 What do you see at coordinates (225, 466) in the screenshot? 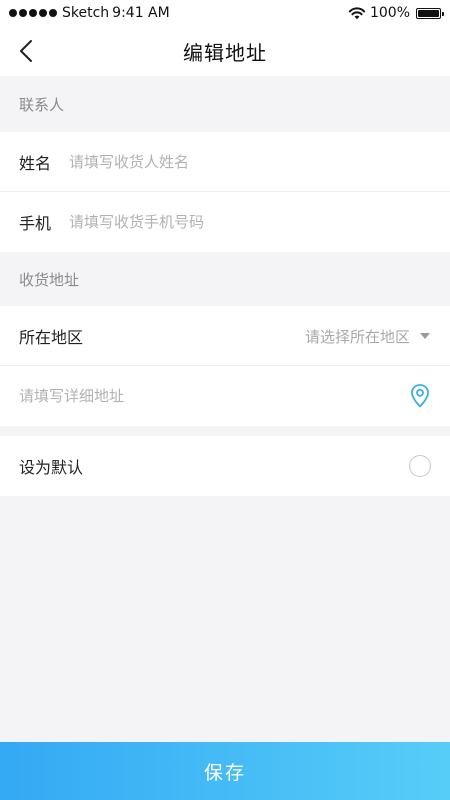
I see `set-default-row: 设为默认` at bounding box center [225, 466].